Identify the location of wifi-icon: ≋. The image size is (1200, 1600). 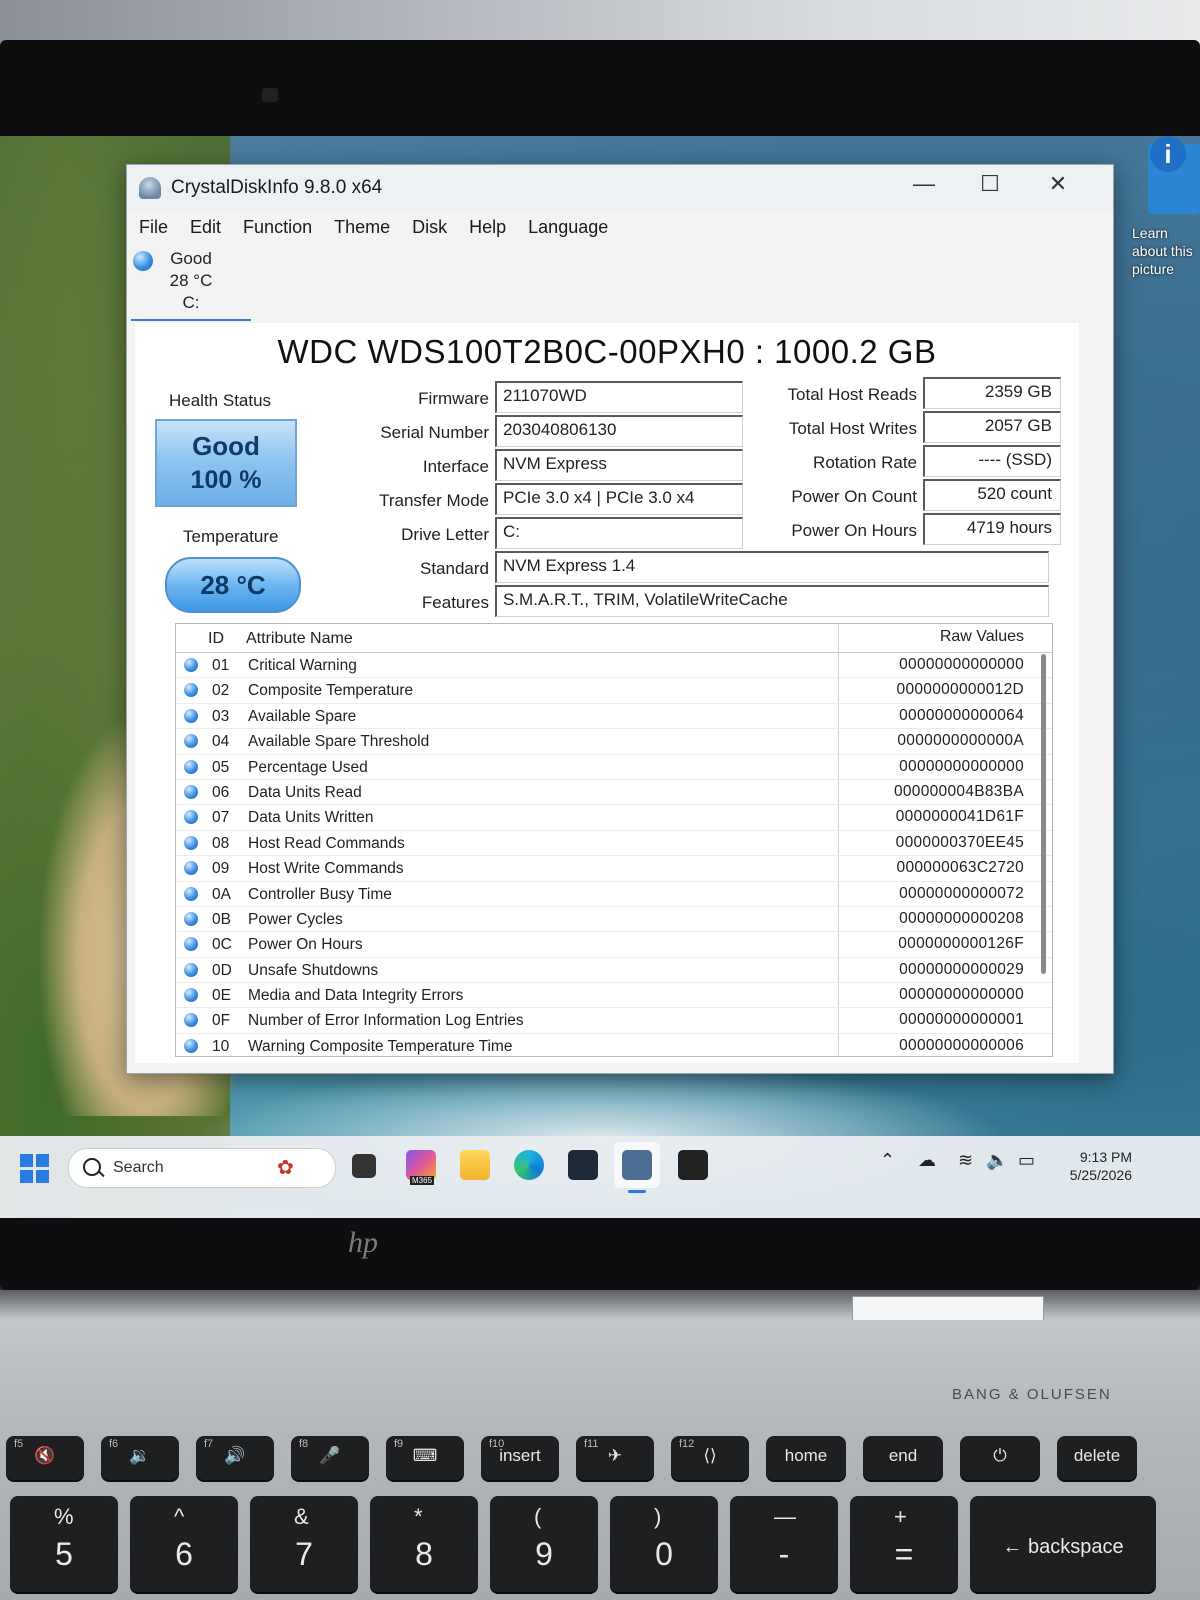
(965, 1160).